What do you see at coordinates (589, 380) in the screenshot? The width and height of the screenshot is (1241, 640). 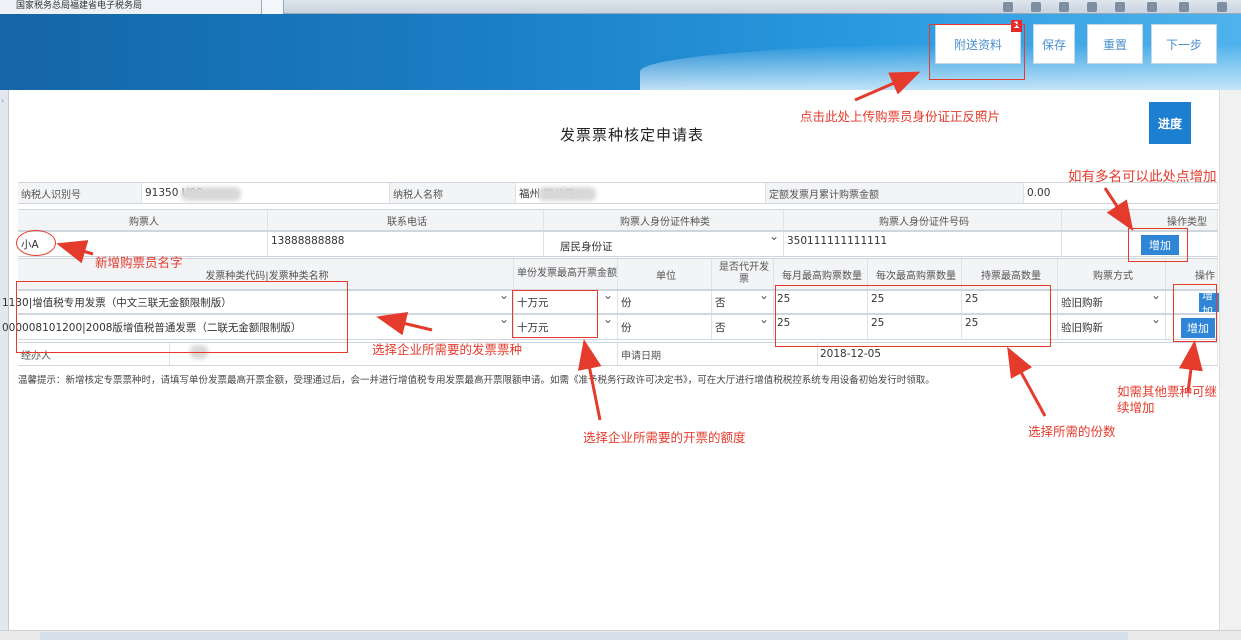 I see `arrow-to-max-amount` at bounding box center [589, 380].